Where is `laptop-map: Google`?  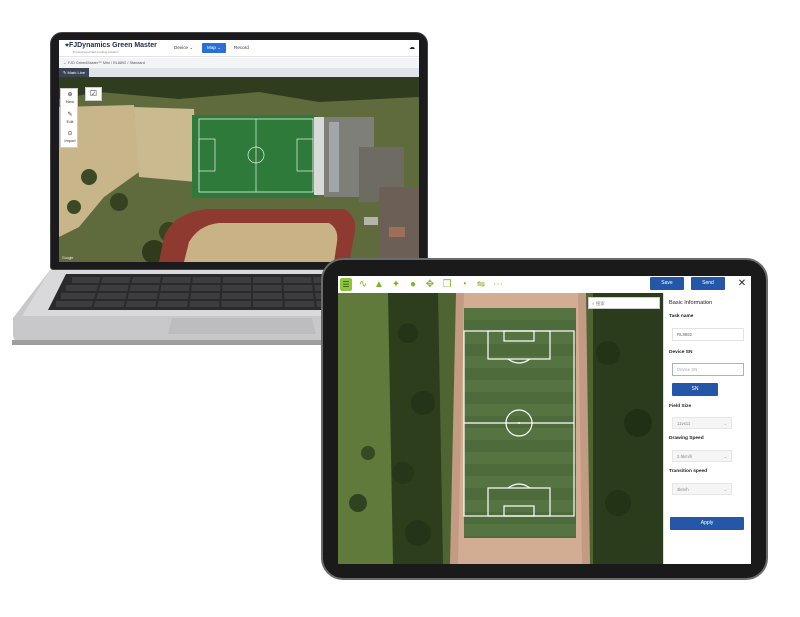 laptop-map: Google is located at coordinates (239, 169).